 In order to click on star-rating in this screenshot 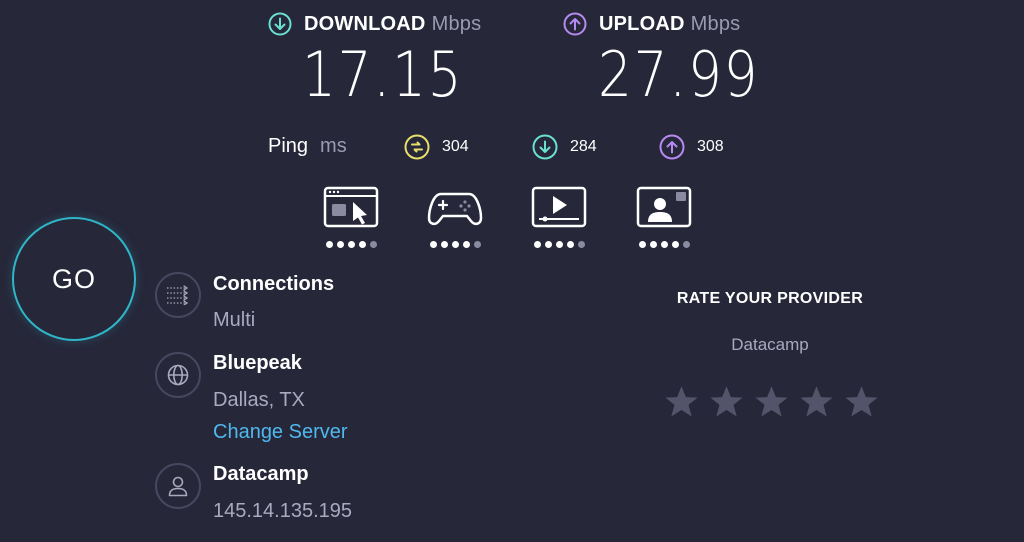, I will do `click(771, 401)`.